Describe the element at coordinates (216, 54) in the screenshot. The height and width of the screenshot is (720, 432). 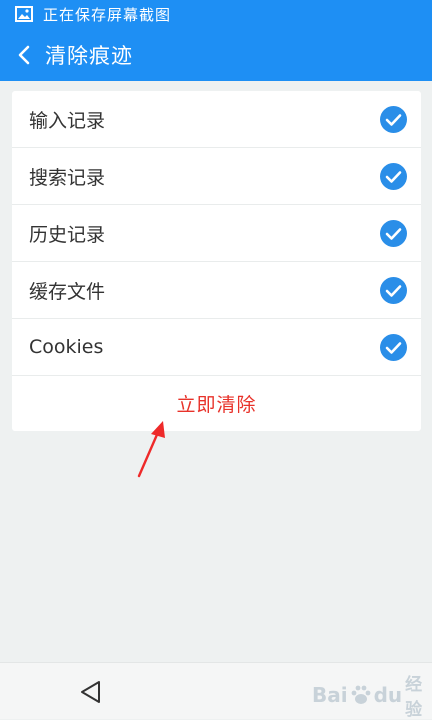
I see `title-bar: 清除痕迹` at that location.